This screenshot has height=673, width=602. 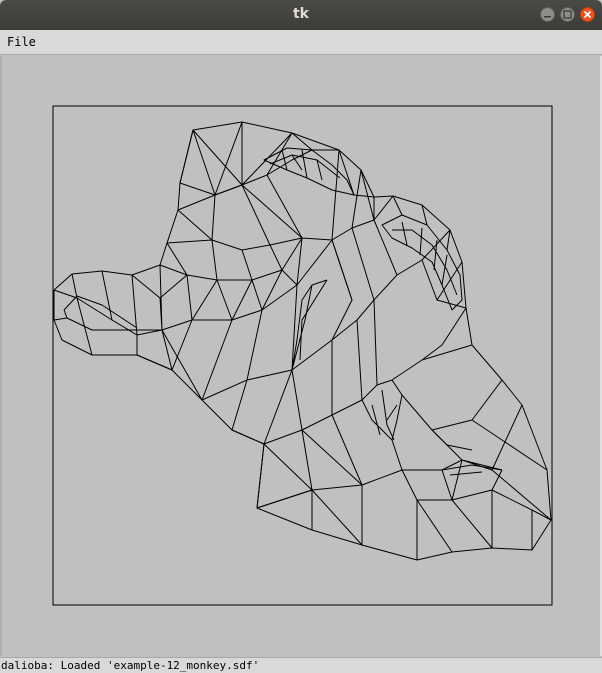 I want to click on status-text: dalioba: Loaded 'example-12_monkey.sdf', so click(x=130, y=665).